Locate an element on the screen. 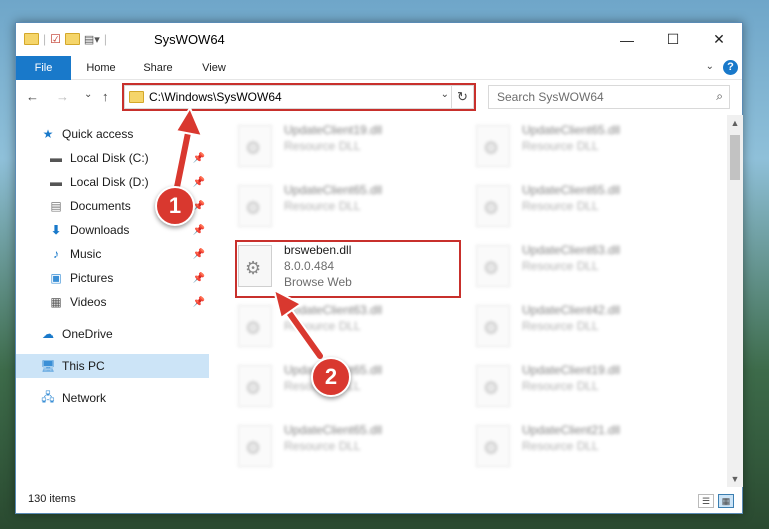  sidebar-item-music: ♪ Music 📌 is located at coordinates (112, 254).